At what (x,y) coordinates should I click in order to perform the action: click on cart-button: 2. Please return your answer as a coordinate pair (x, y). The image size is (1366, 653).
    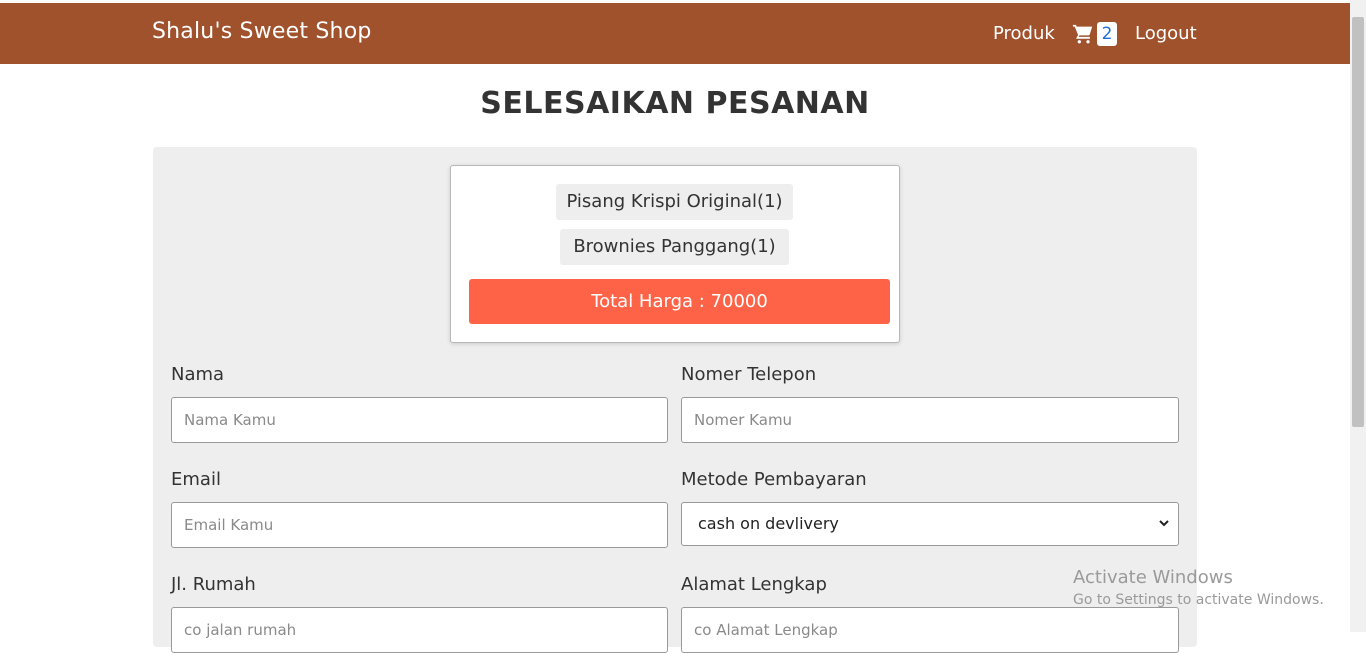
    Looking at the image, I should click on (1095, 34).